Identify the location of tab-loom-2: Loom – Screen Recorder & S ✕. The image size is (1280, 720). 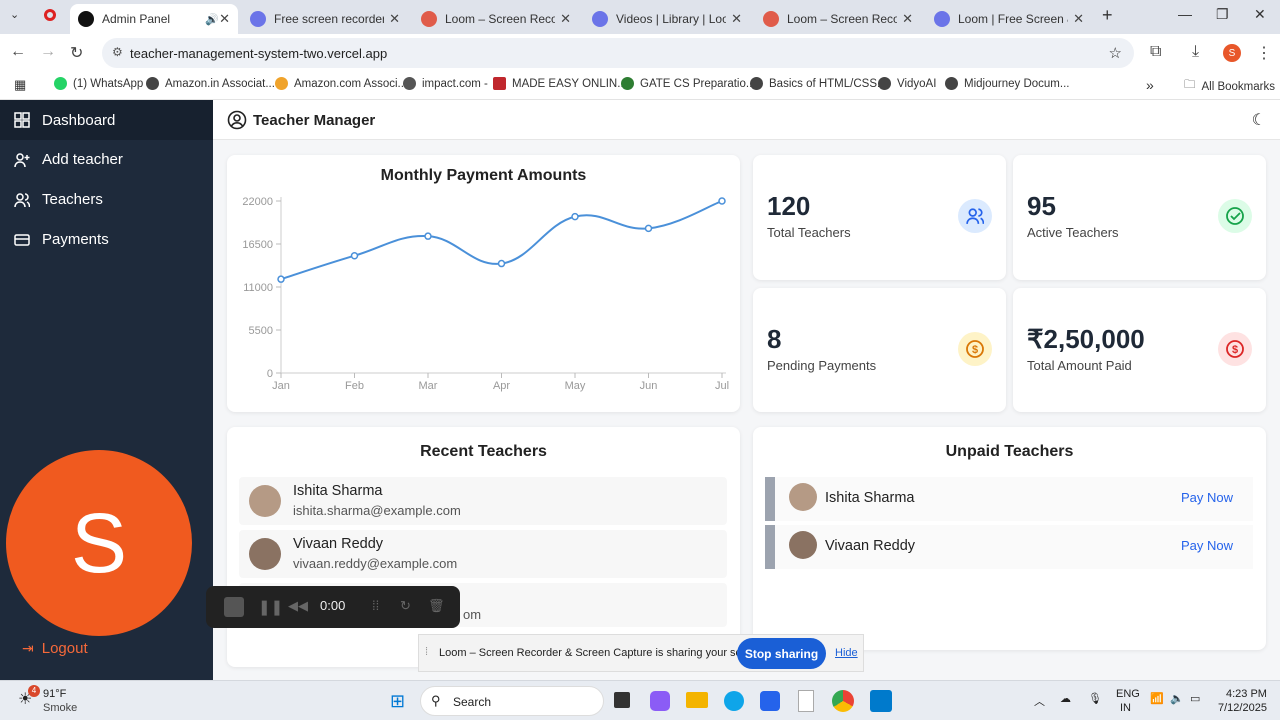
(496, 19).